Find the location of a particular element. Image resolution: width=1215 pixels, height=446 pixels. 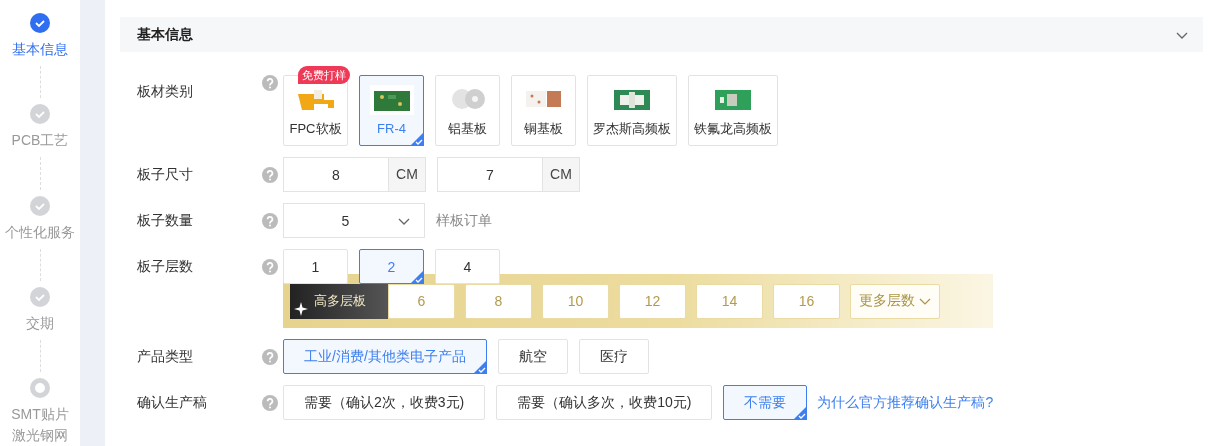

option-button: 航空 is located at coordinates (532, 356).